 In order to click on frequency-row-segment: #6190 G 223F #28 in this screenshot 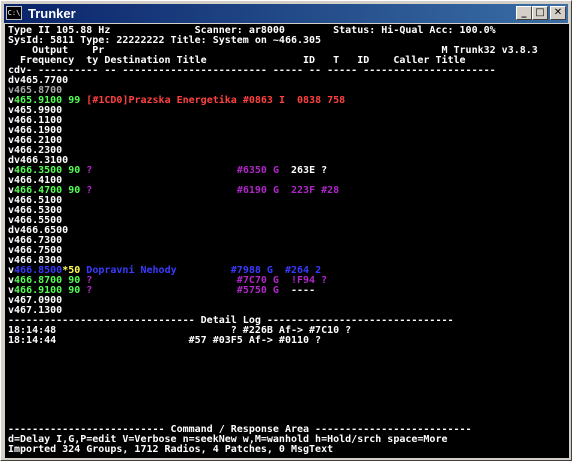, I will do `click(288, 190)`.